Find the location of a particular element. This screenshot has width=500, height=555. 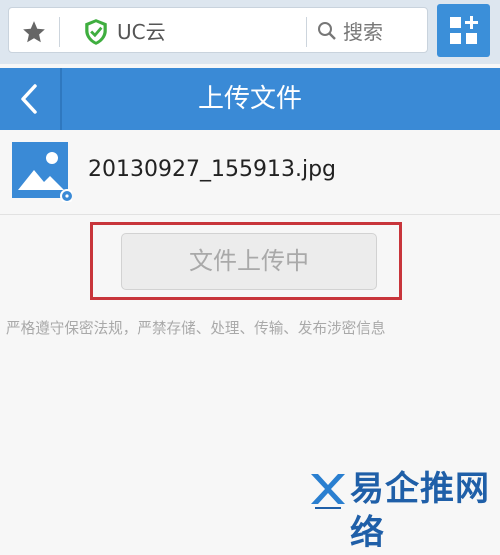

security-notice: 严格遵守保密法规，严禁存储、处理、传输、发布涉密信息 is located at coordinates (196, 328).